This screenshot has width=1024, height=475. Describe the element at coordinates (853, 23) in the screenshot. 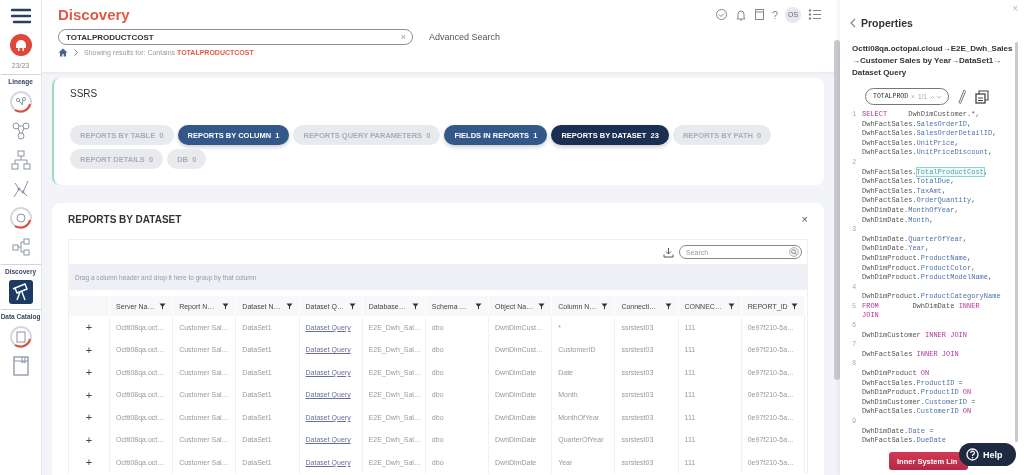

I see `back-icon` at that location.